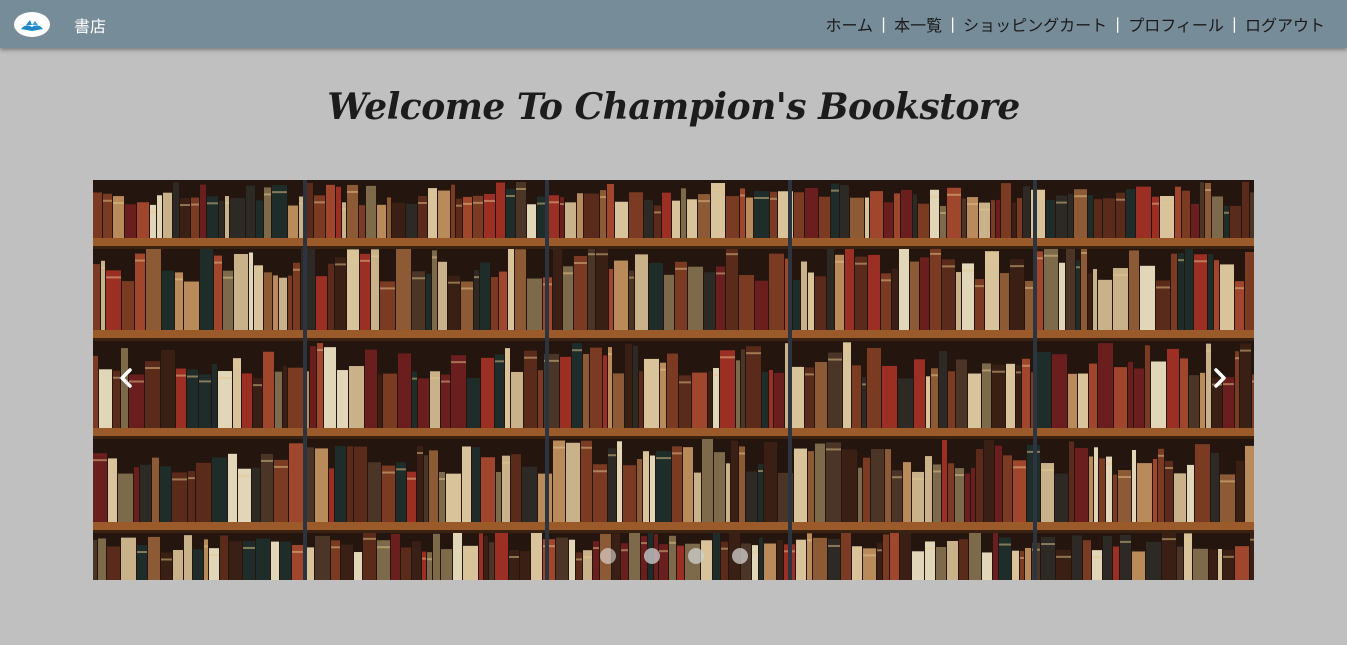 The image size is (1347, 645). I want to click on chevron-left-icon, so click(126, 378).